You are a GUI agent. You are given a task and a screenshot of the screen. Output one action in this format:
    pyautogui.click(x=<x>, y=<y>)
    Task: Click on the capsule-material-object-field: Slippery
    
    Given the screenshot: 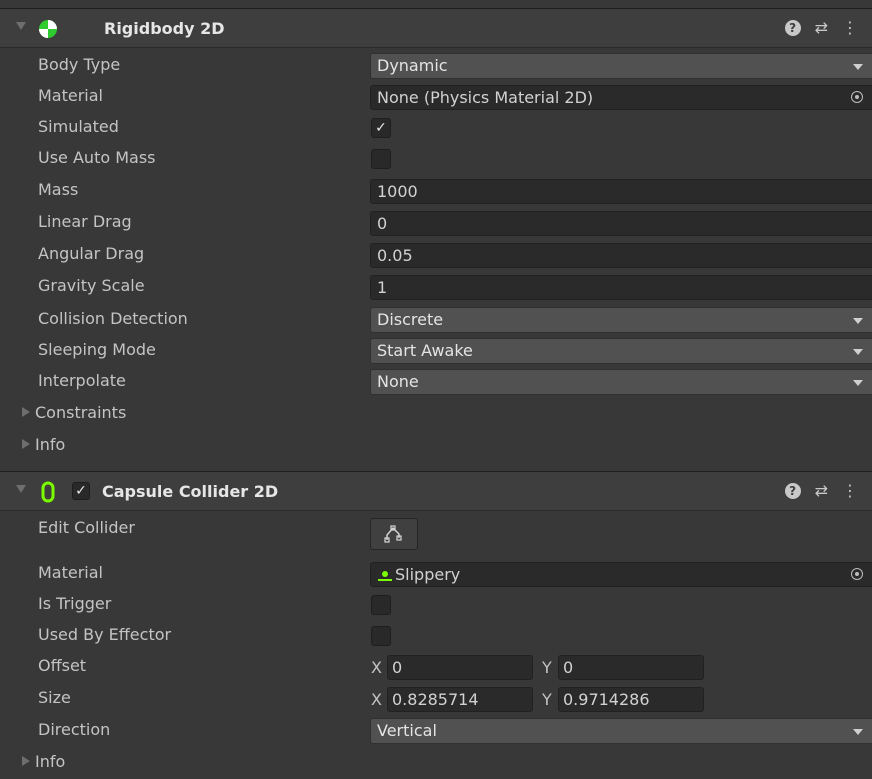 What is the action you would take?
    pyautogui.click(x=621, y=574)
    